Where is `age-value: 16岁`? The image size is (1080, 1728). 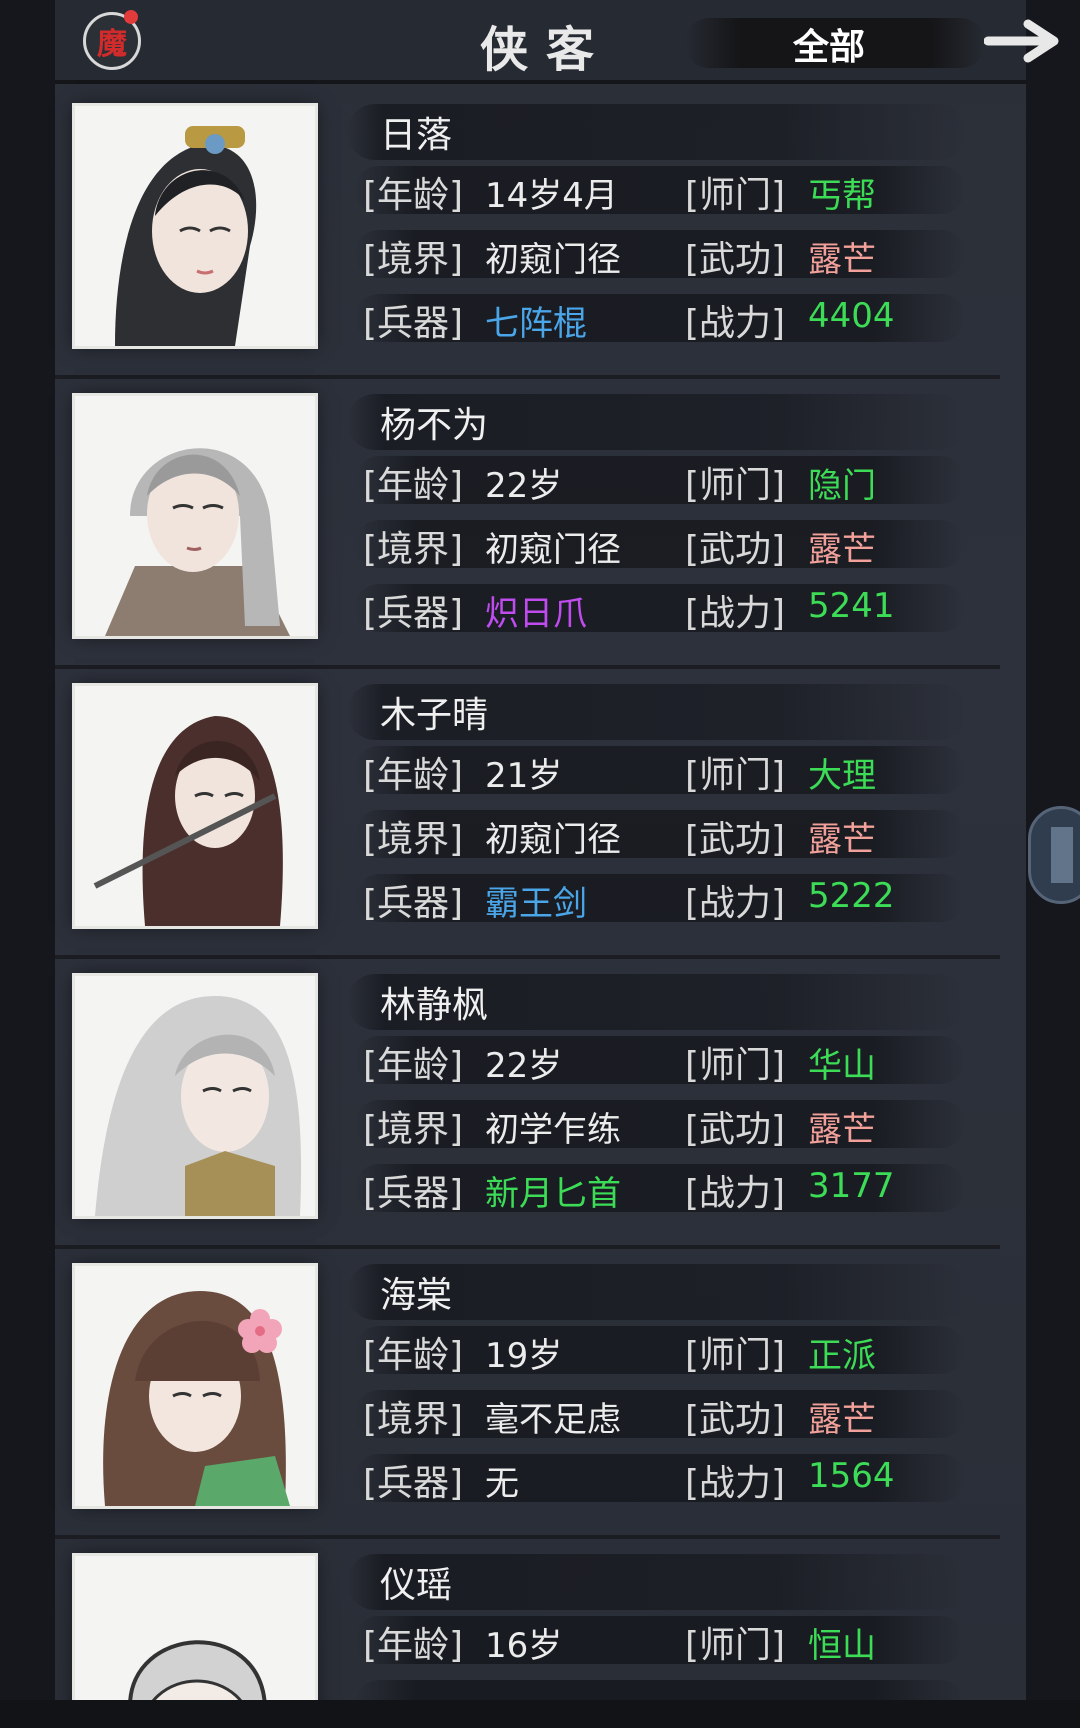 age-value: 16岁 is located at coordinates (524, 1646).